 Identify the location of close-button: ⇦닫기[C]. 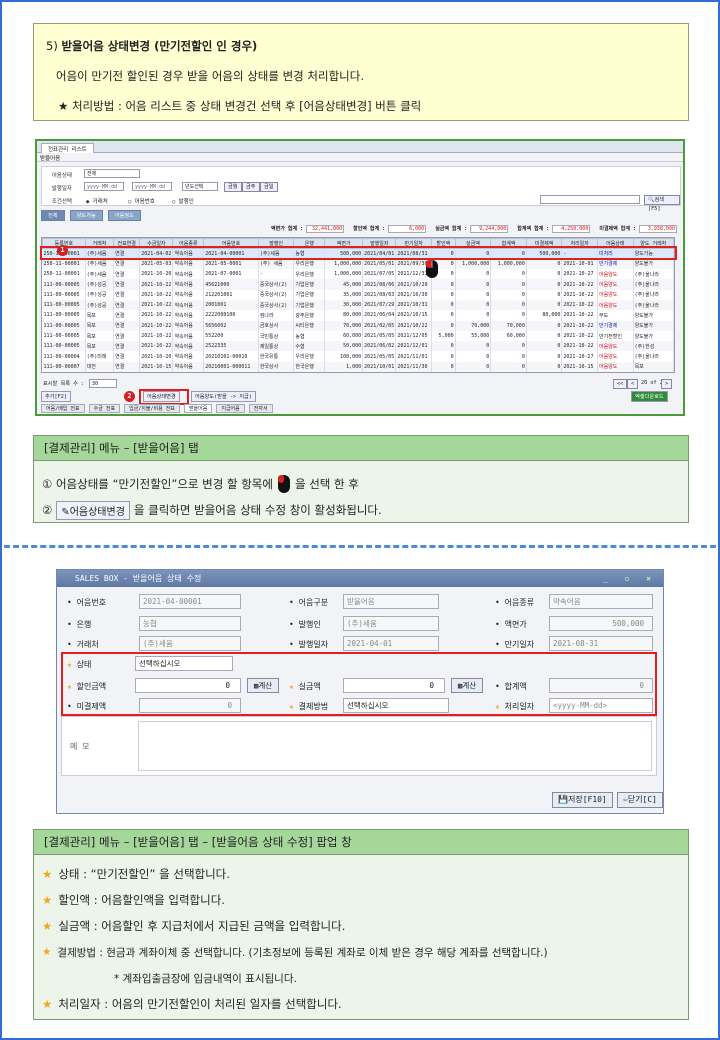
(640, 800).